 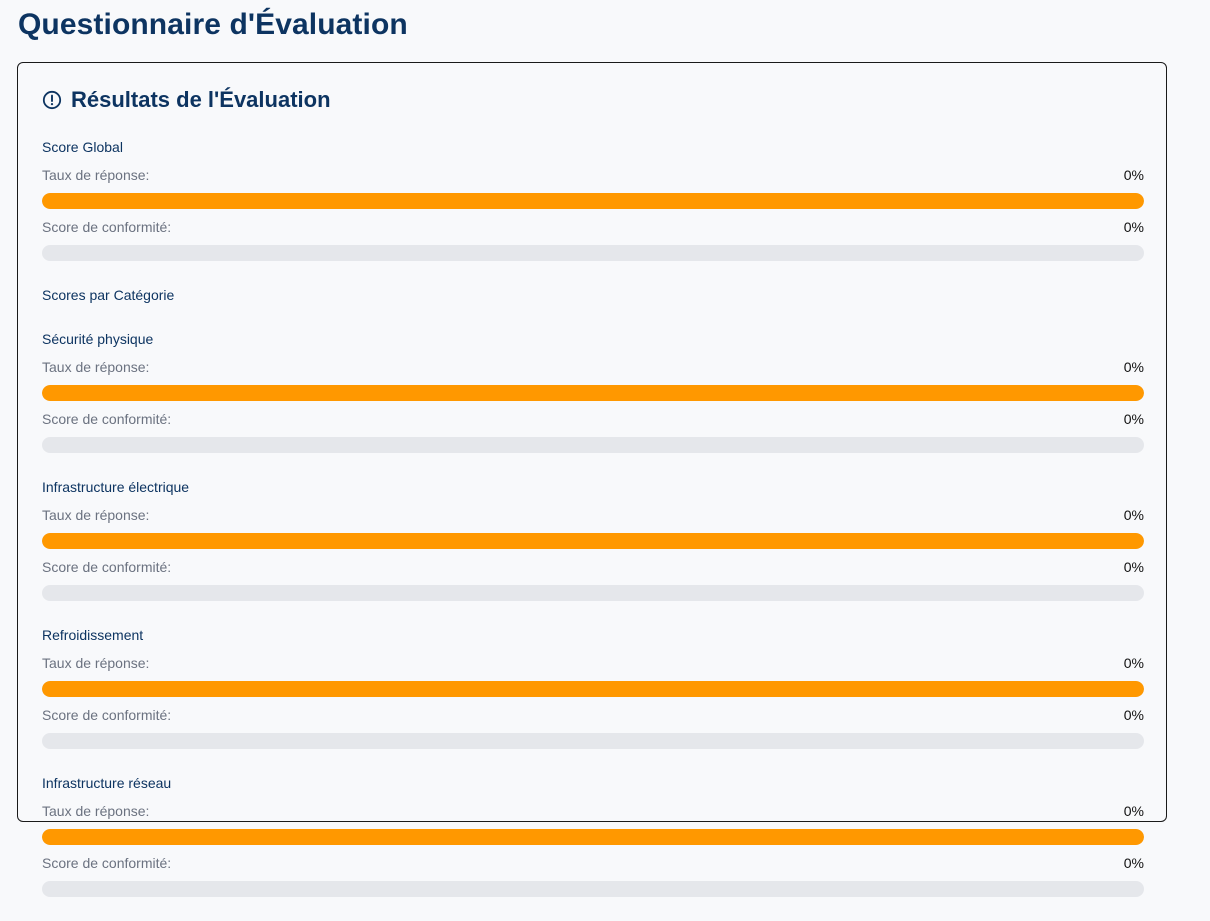 I want to click on global-score-label: Score Global, so click(x=82, y=147).